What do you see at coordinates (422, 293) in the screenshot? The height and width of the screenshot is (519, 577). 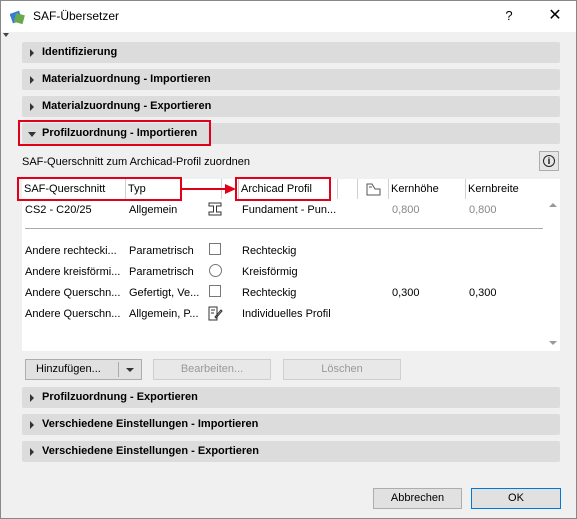 I see `cell-core-height: 0,300` at bounding box center [422, 293].